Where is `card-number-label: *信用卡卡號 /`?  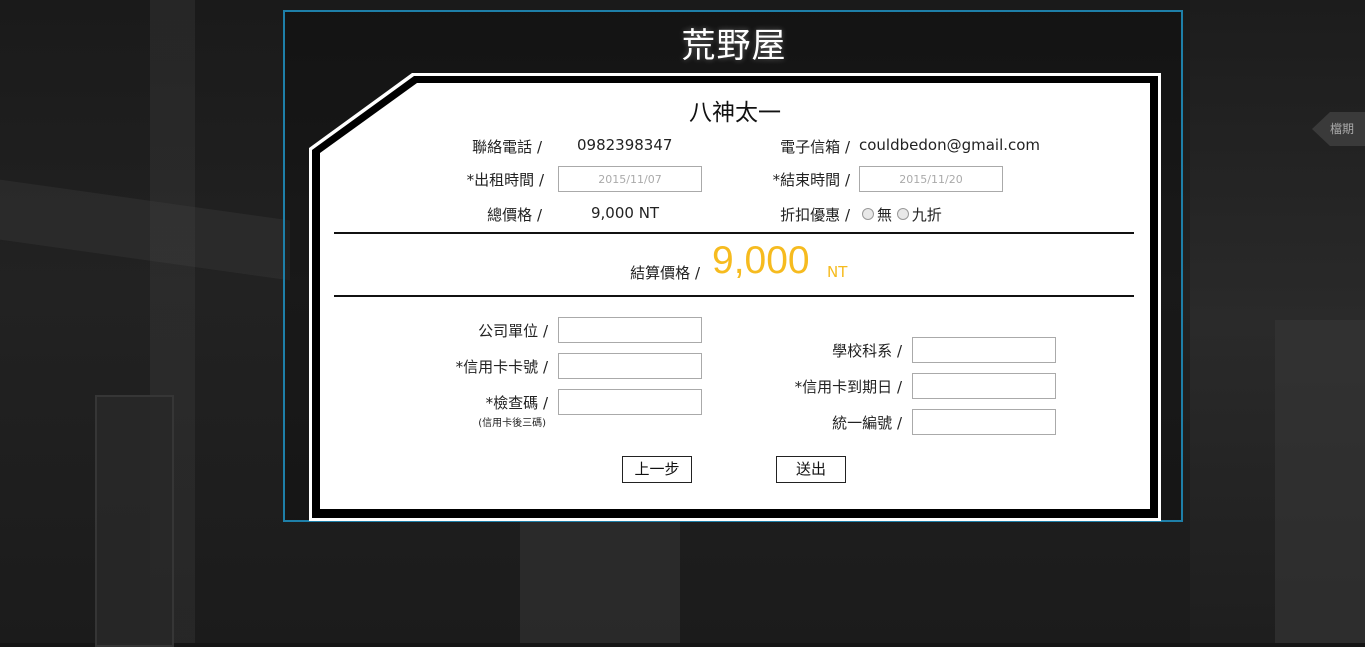 card-number-label: *信用卡卡號 / is located at coordinates (501, 367).